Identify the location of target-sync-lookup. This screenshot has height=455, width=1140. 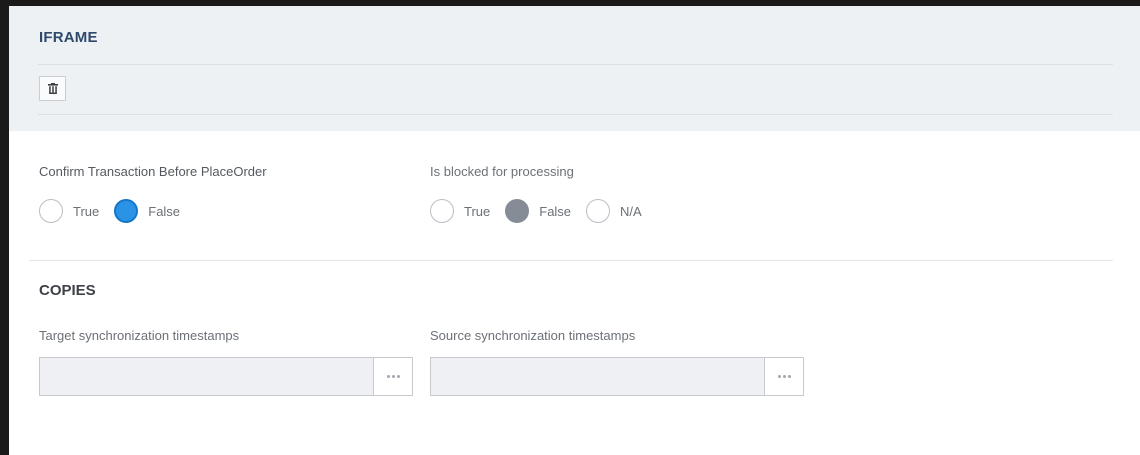
(226, 376).